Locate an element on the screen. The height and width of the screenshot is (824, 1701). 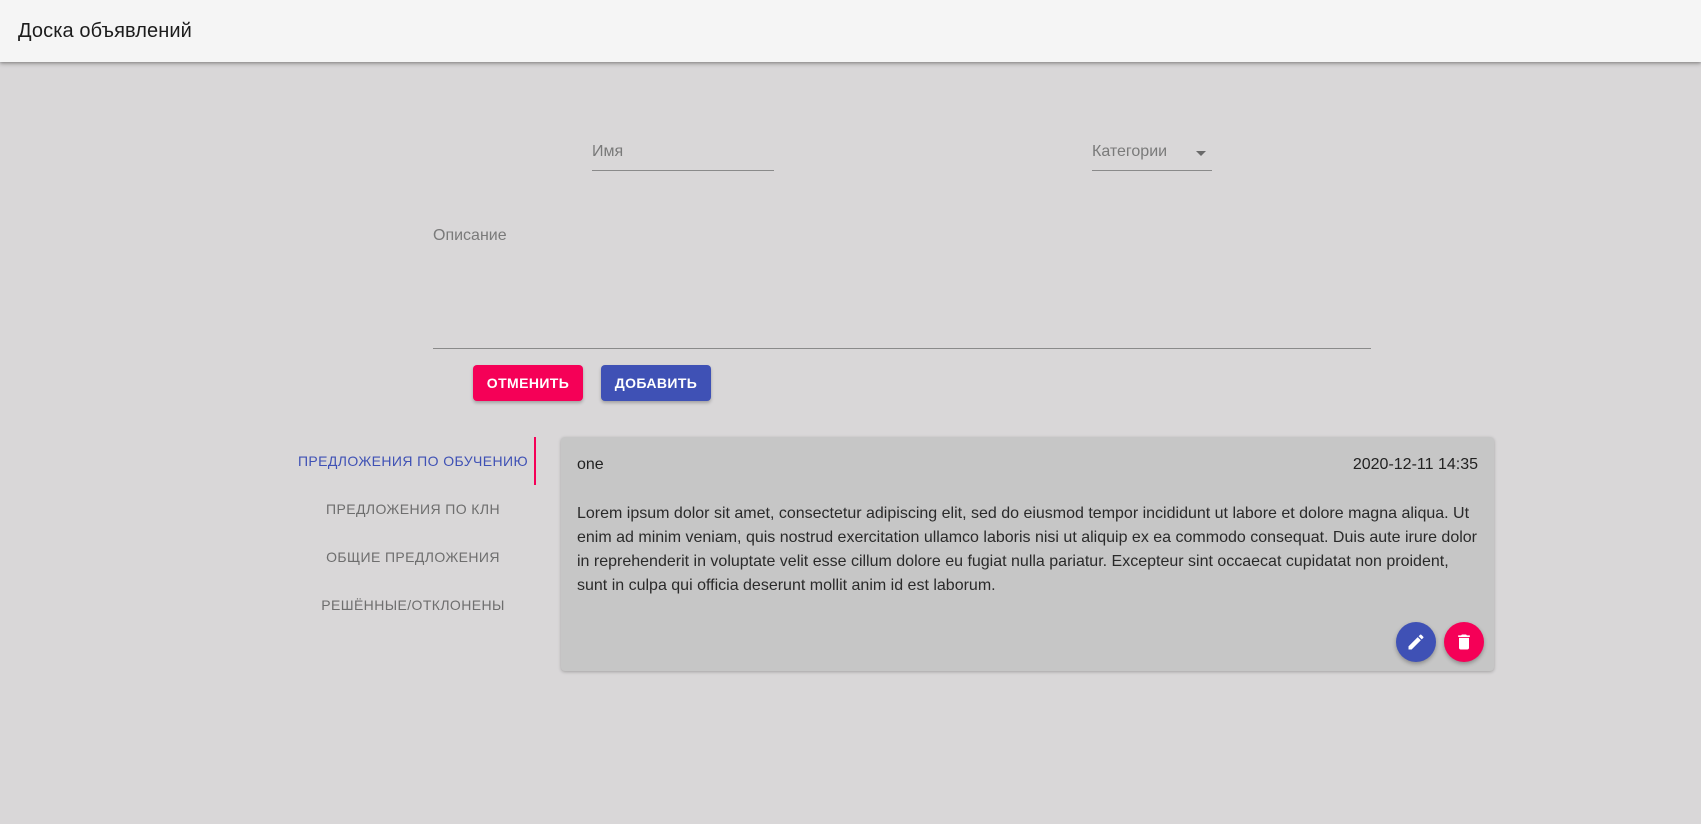
tab-resolved-rejected: РЕШЁННЫЕ/ОТКЛОНЕНЫ is located at coordinates (413, 605).